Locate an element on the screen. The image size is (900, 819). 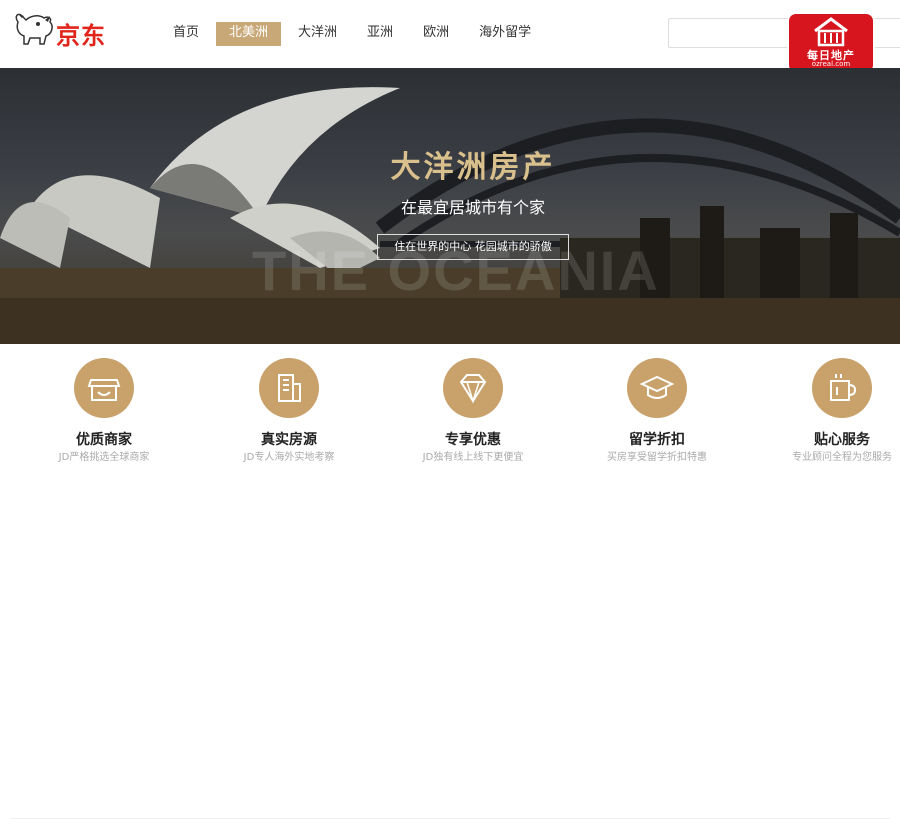
feature-exclusive-offers: 专享优惠 JD独有线上线下更便宜 is located at coordinates (473, 422).